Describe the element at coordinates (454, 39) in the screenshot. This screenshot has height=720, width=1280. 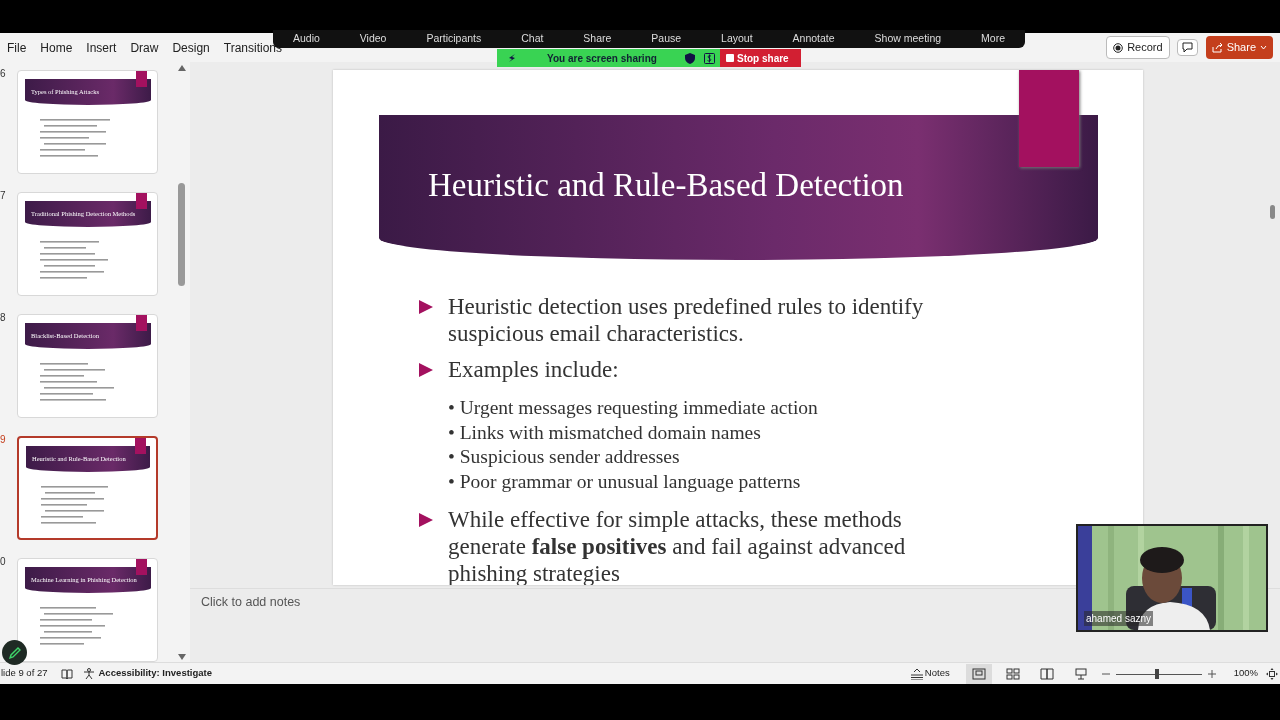
I see `toolbar-item: Participants` at that location.